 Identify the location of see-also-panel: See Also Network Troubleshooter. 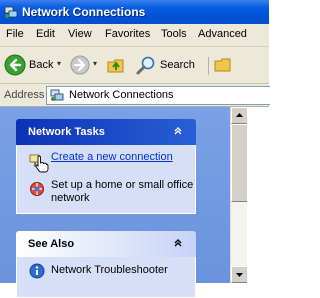
(106, 264).